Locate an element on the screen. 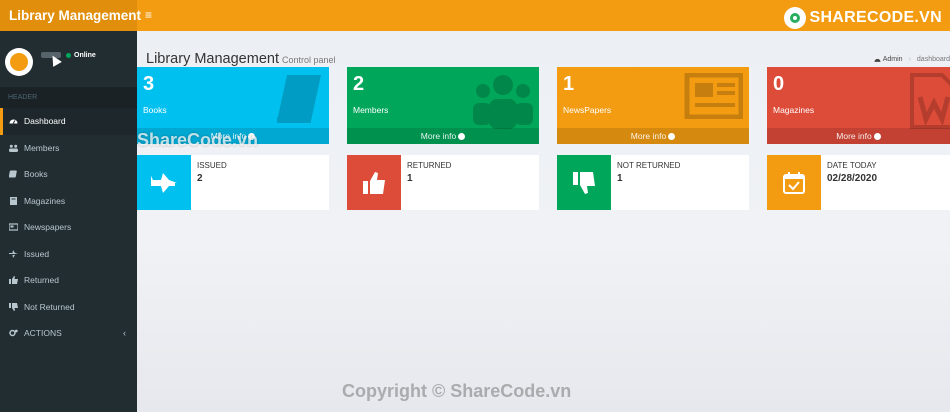  sidebar-item-label: Magazines is located at coordinates (45, 200).